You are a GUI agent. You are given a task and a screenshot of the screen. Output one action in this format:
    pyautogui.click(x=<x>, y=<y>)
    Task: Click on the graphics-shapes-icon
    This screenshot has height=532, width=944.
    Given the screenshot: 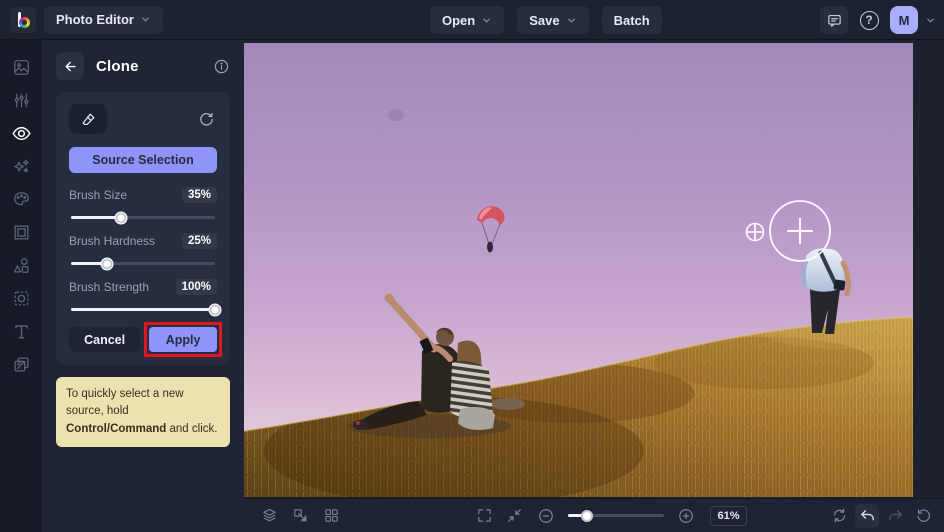 What is the action you would take?
    pyautogui.click(x=20, y=265)
    